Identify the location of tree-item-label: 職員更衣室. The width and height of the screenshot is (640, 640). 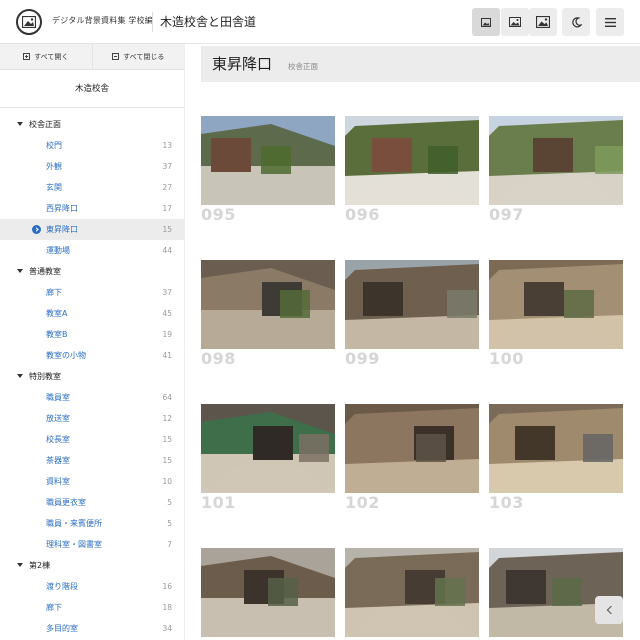
(66, 502).